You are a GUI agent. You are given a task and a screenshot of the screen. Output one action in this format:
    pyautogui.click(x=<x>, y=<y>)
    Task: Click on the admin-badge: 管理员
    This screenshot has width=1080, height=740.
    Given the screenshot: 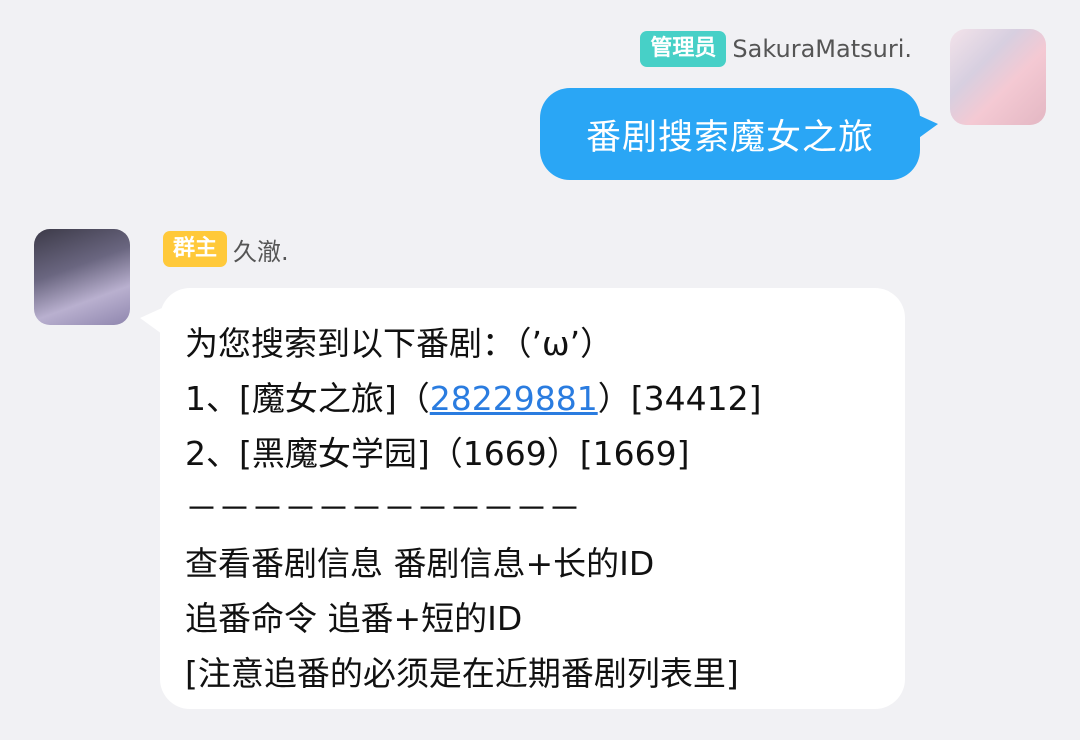 What is the action you would take?
    pyautogui.click(x=683, y=49)
    